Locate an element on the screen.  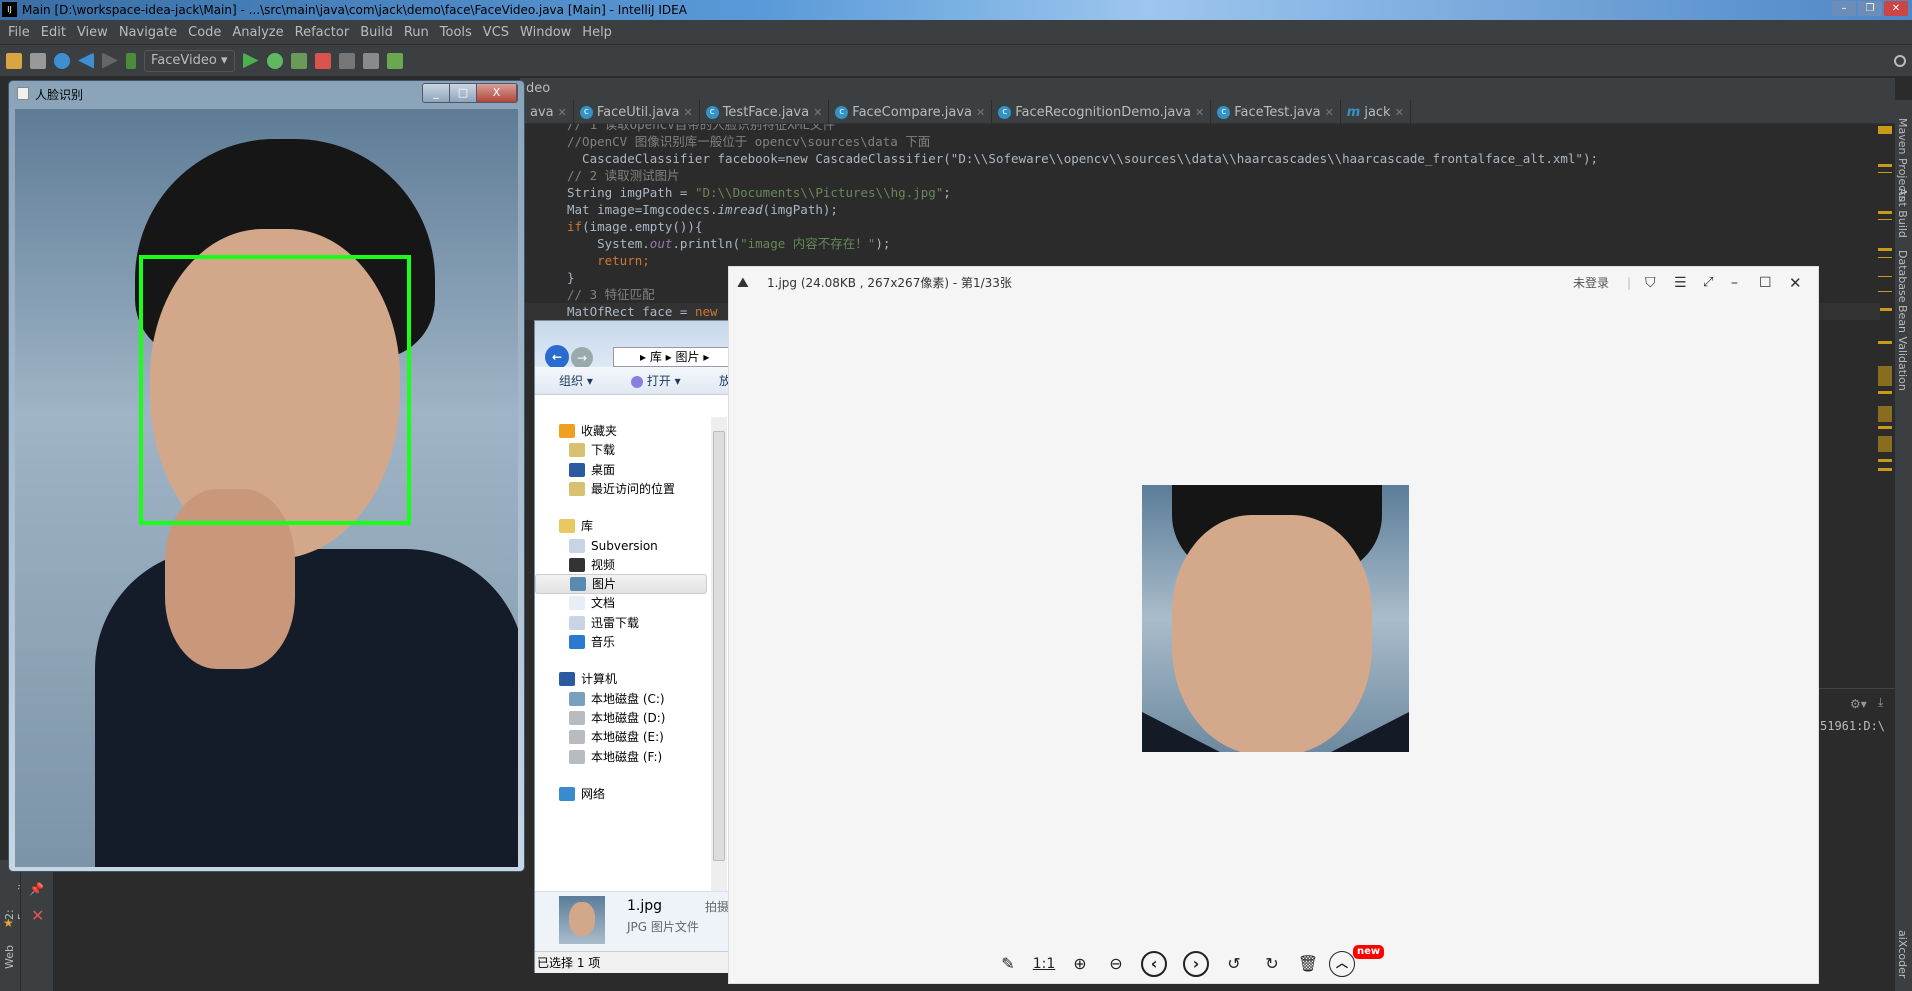
address-bar: ▸ 库 ▸ 图片 ▸ is located at coordinates (673, 357).